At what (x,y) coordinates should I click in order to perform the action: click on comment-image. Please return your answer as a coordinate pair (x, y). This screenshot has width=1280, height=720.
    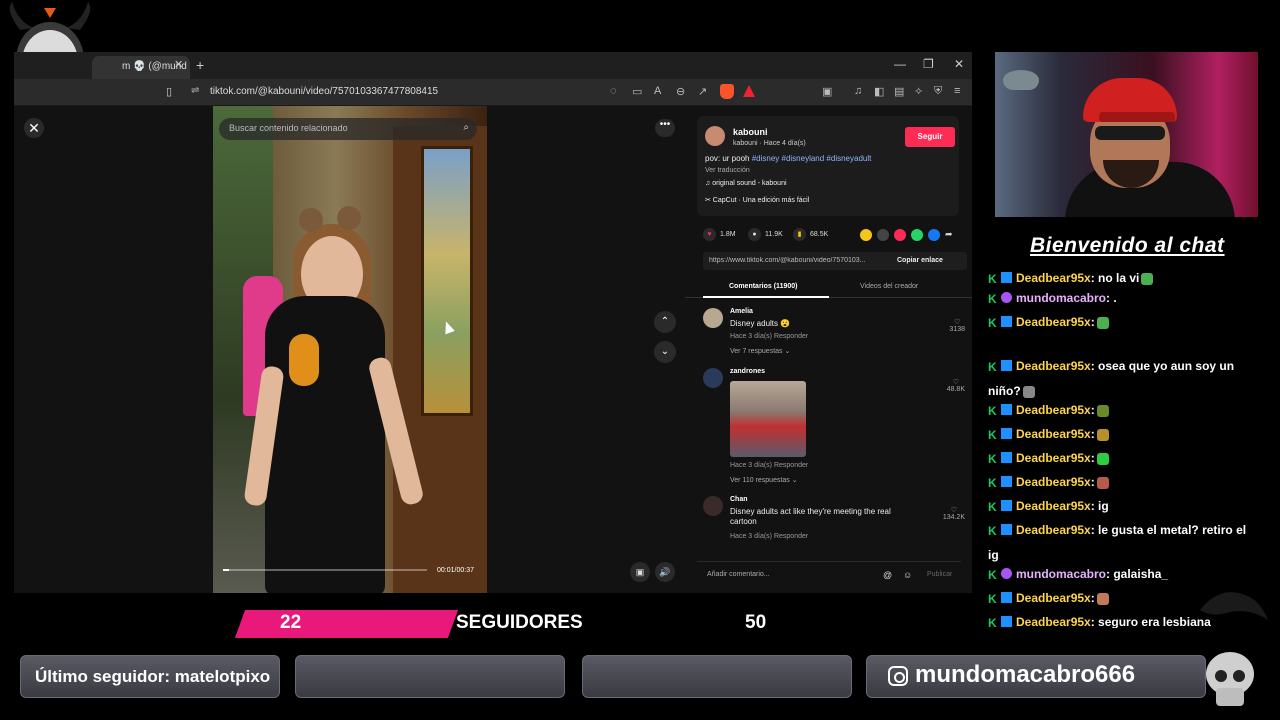
    Looking at the image, I should click on (768, 419).